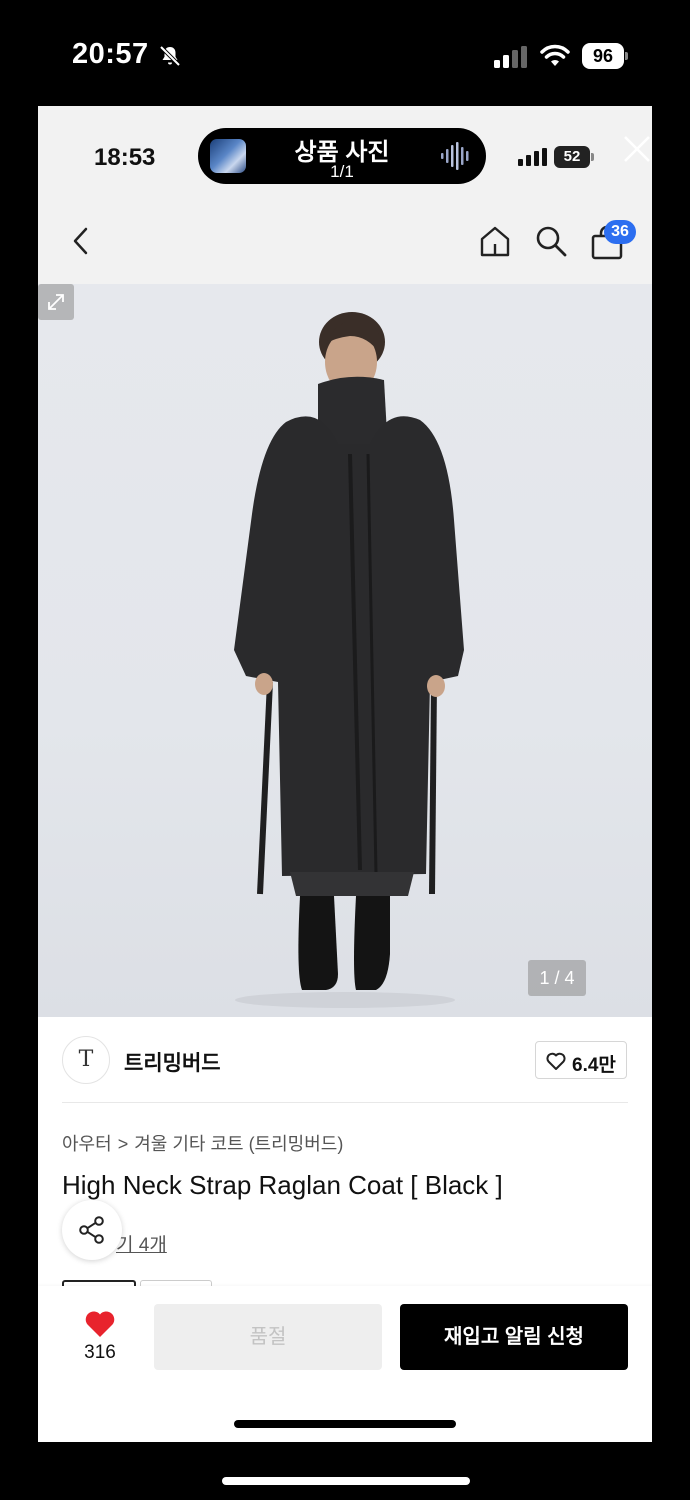 This screenshot has height=1500, width=690. I want to click on app-battery-level: 52, so click(572, 157).